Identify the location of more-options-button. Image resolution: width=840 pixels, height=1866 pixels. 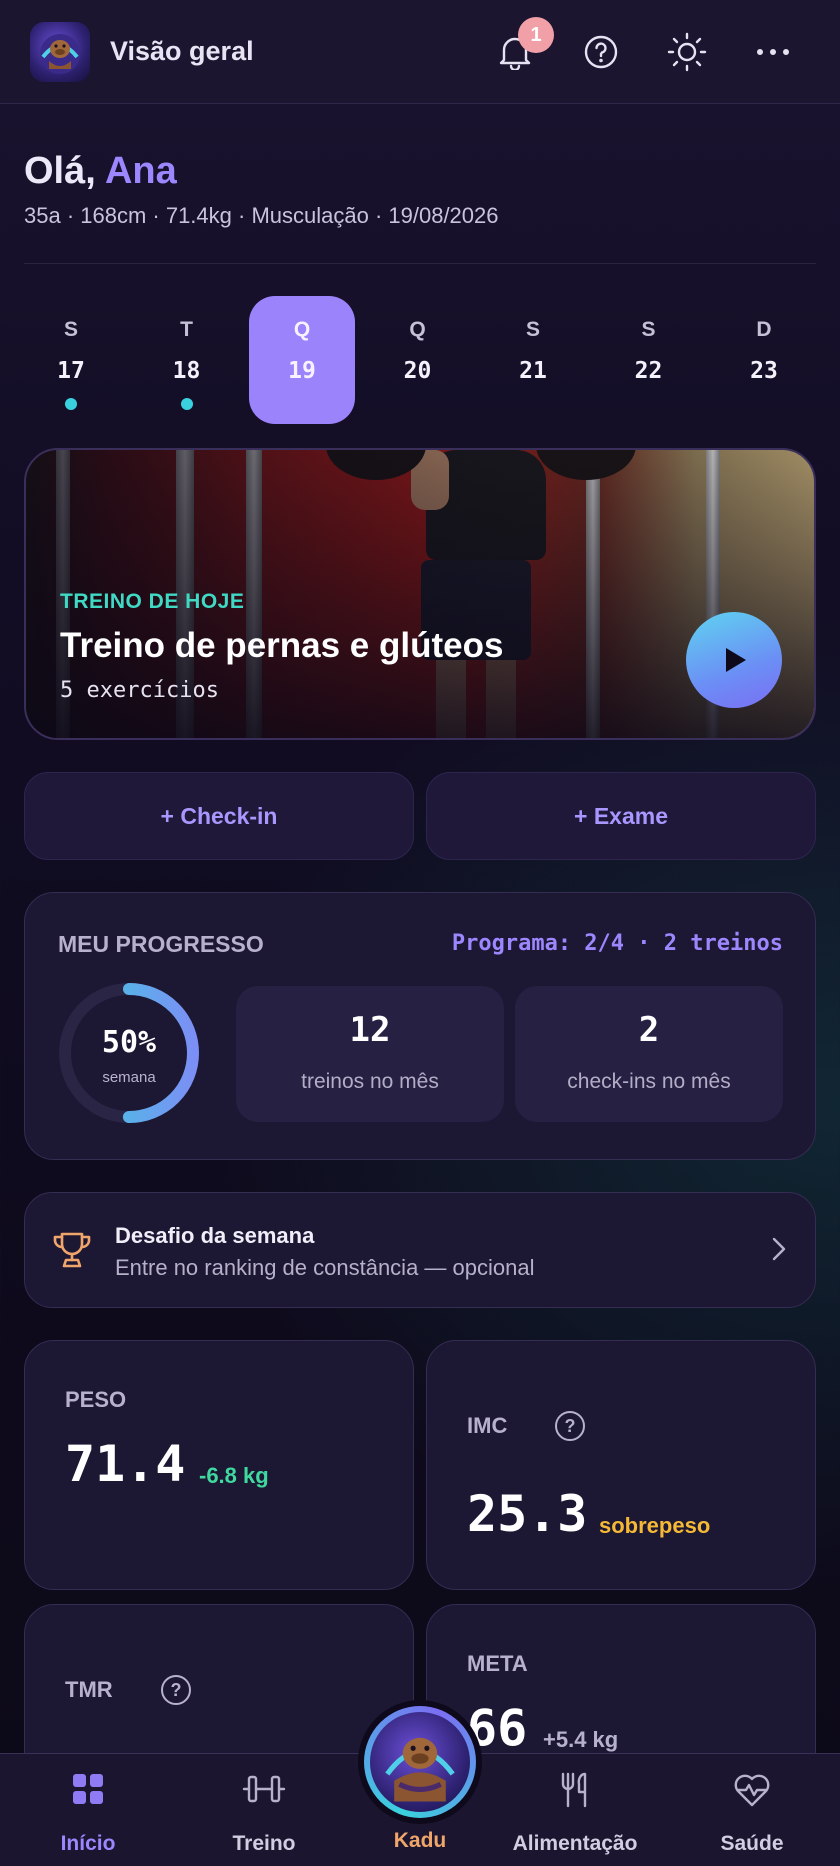
(773, 52).